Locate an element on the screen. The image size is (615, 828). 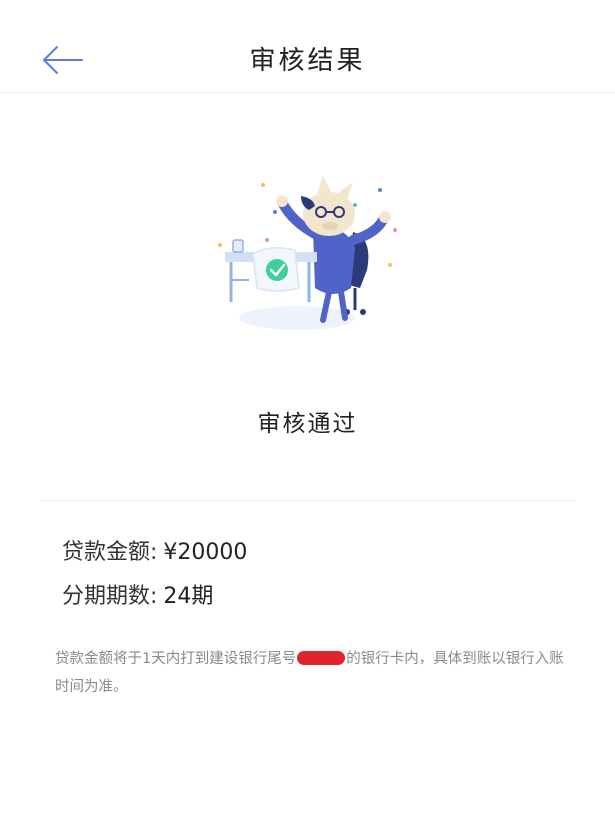
status-title: 审核通过 is located at coordinates (307, 424).